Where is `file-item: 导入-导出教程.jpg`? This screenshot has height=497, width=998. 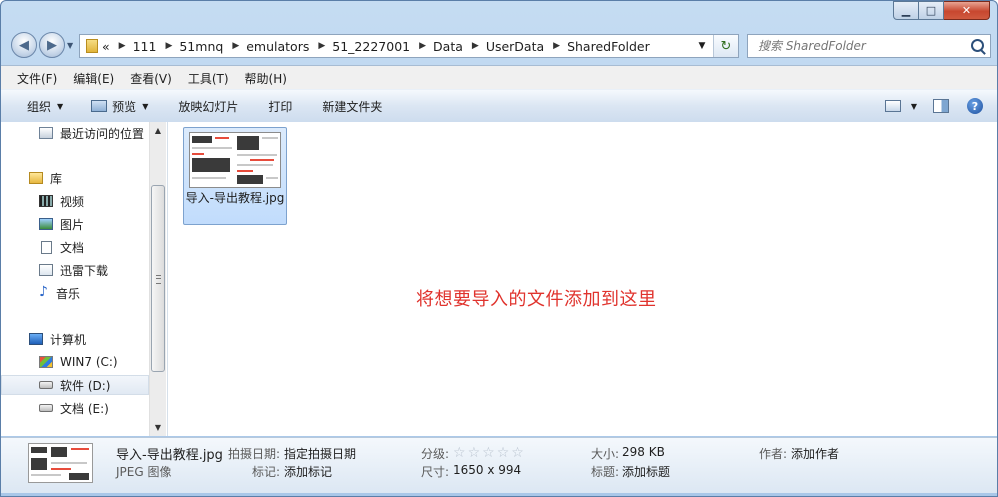
file-item: 导入-导出教程.jpg is located at coordinates (235, 176).